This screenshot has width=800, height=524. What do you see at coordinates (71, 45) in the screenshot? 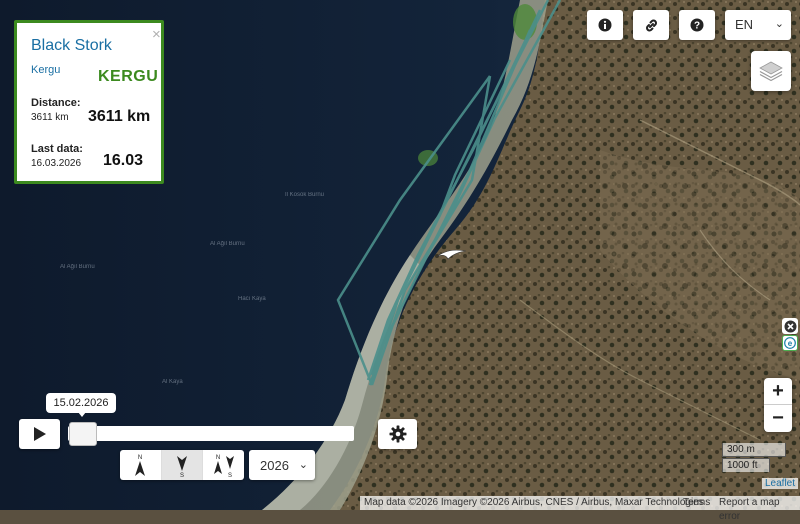
I see `bird-species-title: Black Stork` at bounding box center [71, 45].